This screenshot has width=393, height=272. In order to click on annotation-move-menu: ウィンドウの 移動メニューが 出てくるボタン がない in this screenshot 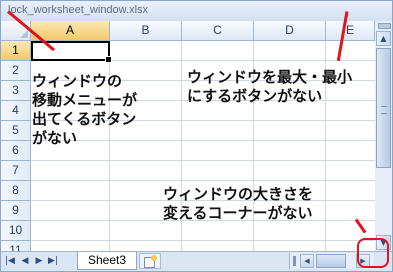, I will do `click(85, 109)`.